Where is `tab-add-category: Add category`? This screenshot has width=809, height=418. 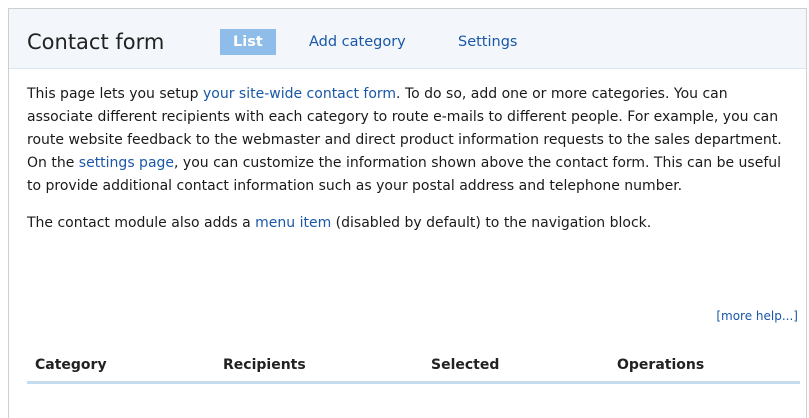 tab-add-category: Add category is located at coordinates (357, 42).